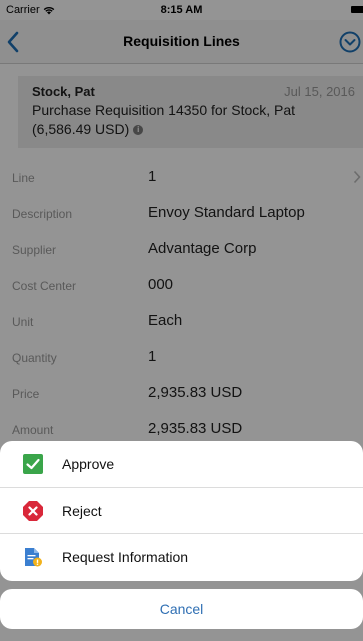 The width and height of the screenshot is (363, 641). What do you see at coordinates (88, 464) in the screenshot?
I see `approve-label: Approve` at bounding box center [88, 464].